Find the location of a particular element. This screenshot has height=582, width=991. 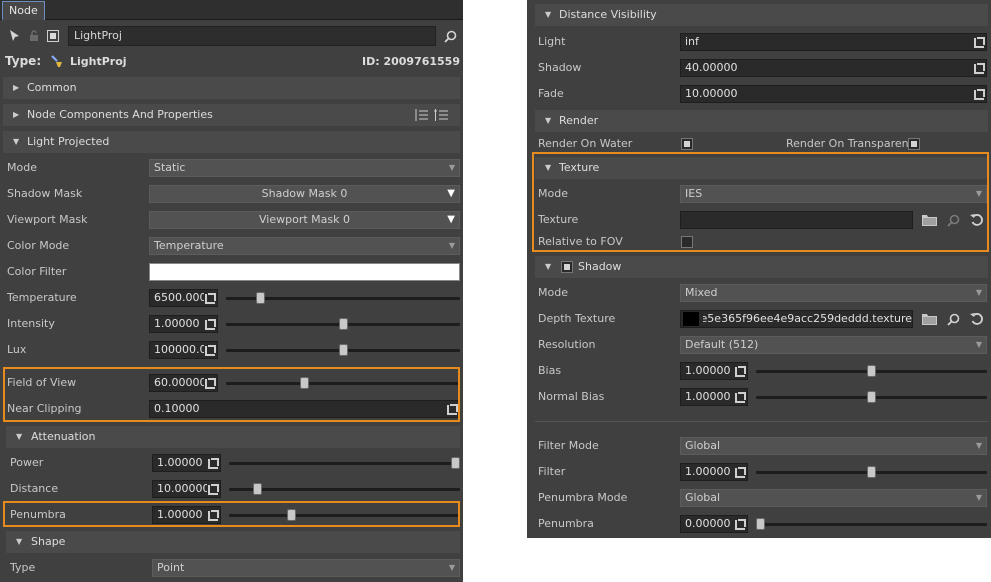

intensity-field: 1.00000 is located at coordinates (183, 324).